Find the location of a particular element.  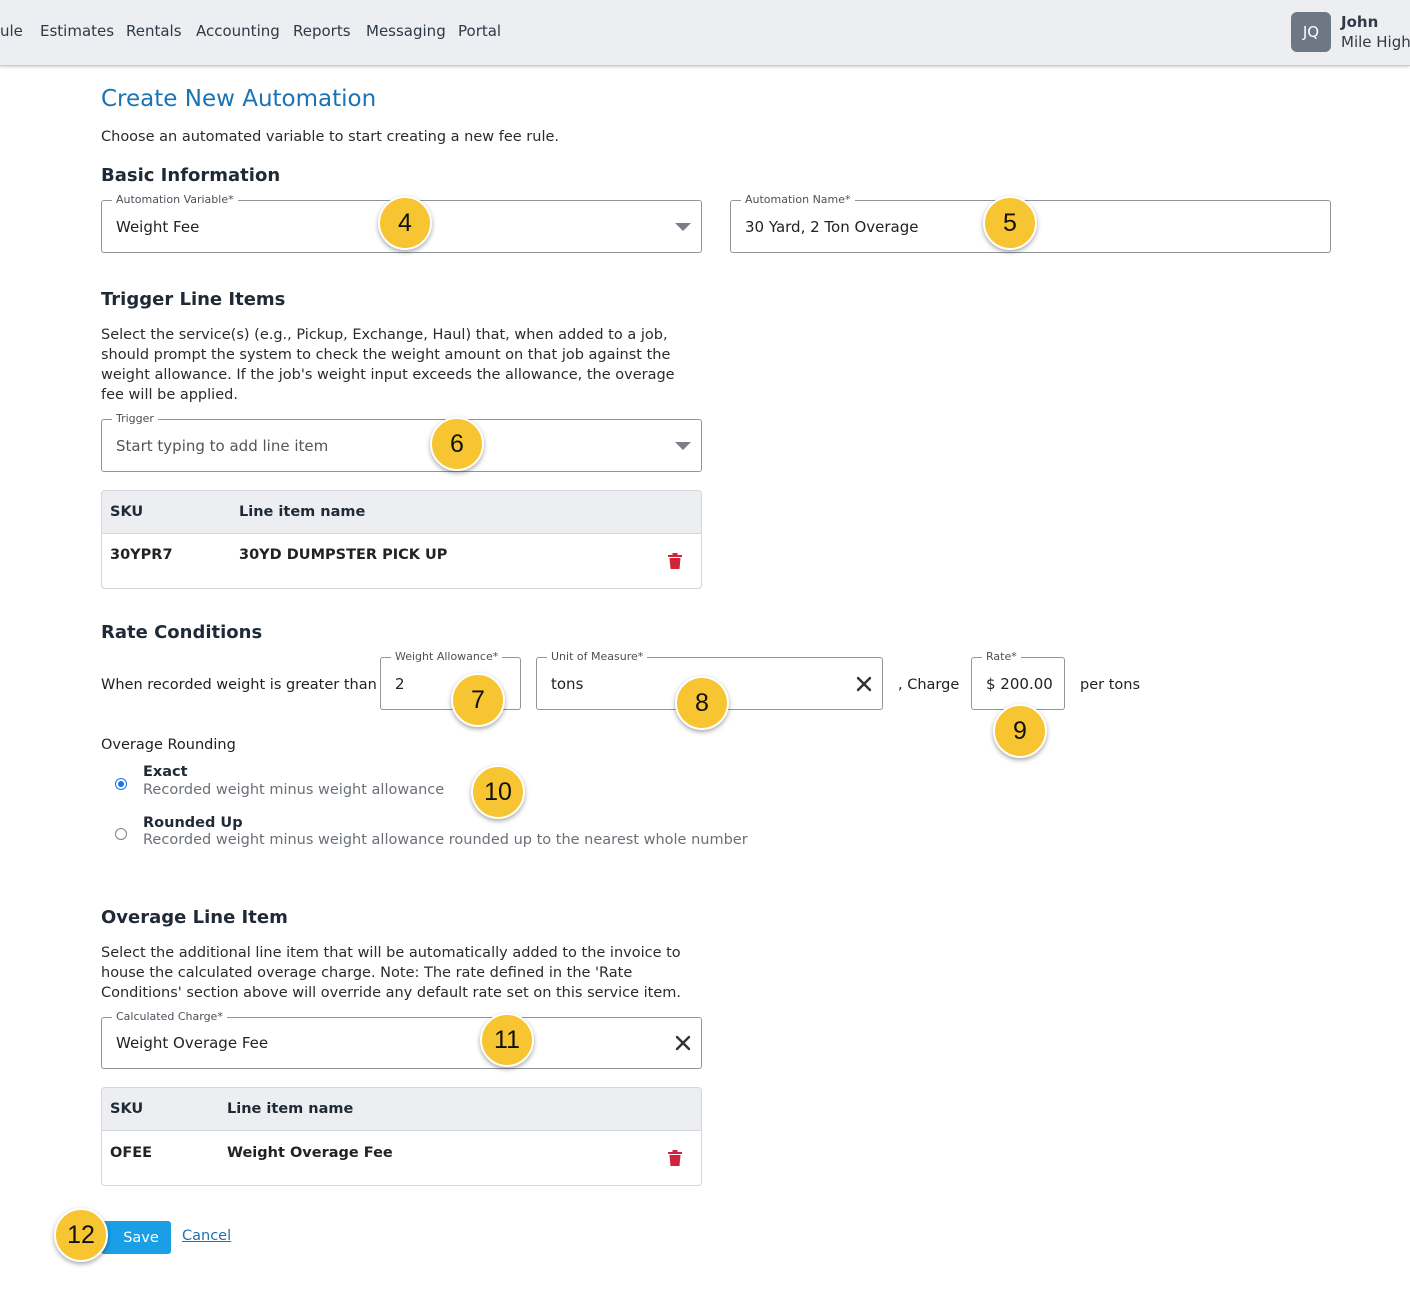

nav-item-reports: Reports is located at coordinates (322, 31).